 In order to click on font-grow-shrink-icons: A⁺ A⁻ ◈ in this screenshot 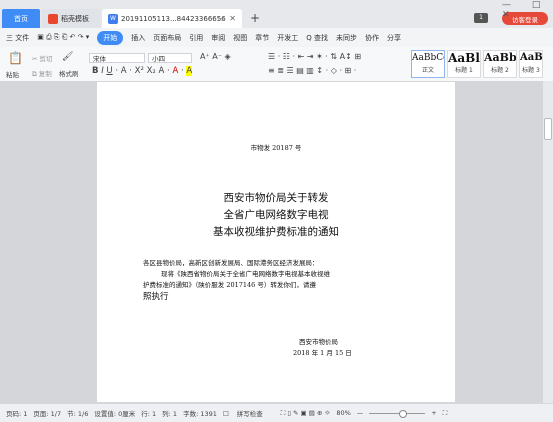, I will do `click(215, 56)`.